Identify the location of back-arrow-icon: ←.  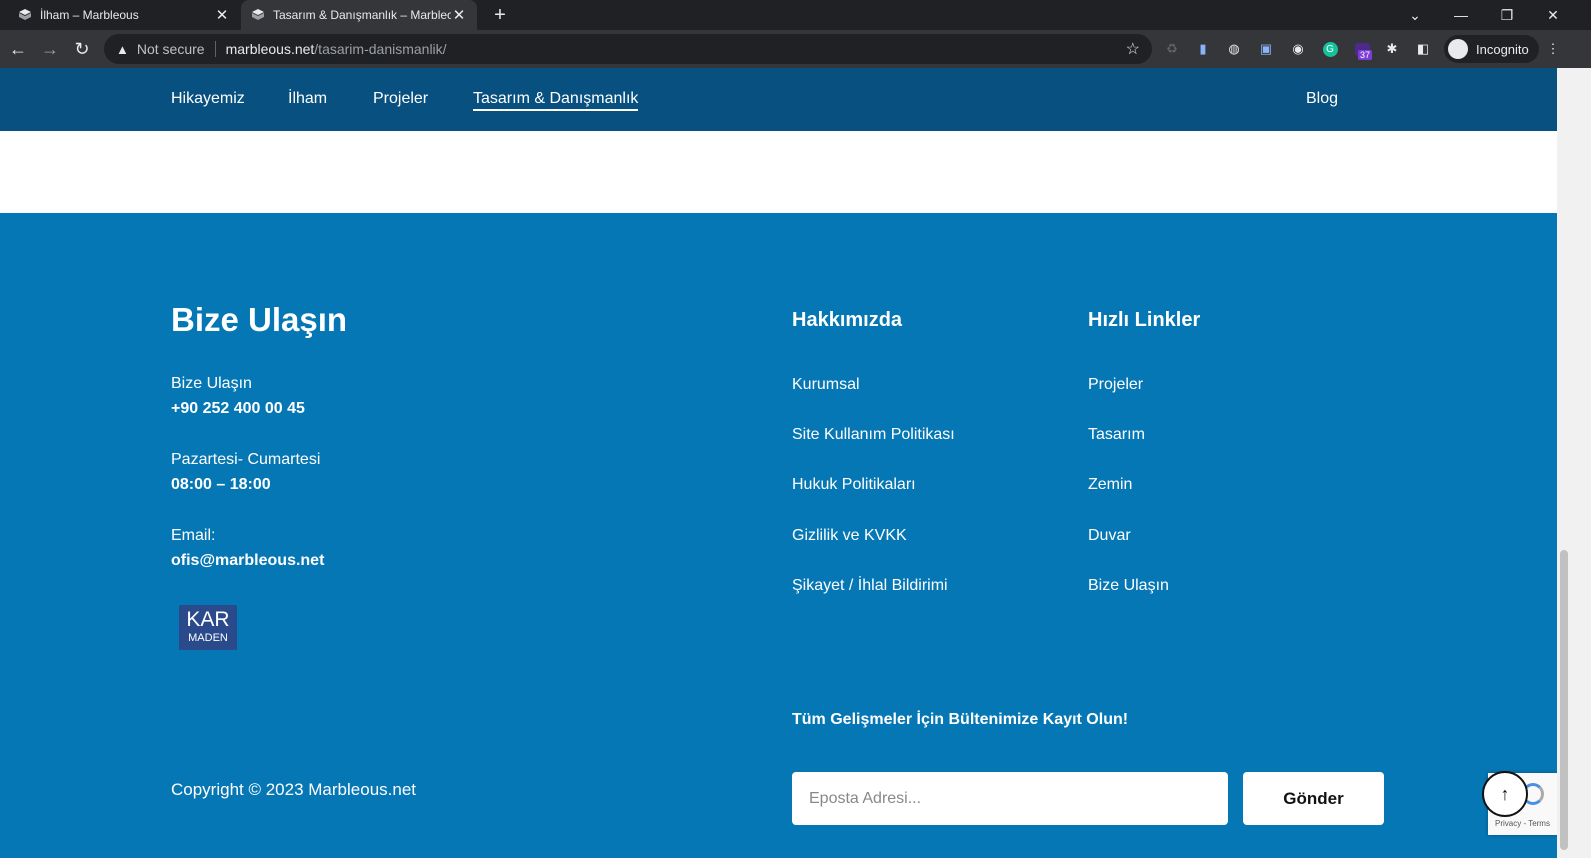
(18, 49).